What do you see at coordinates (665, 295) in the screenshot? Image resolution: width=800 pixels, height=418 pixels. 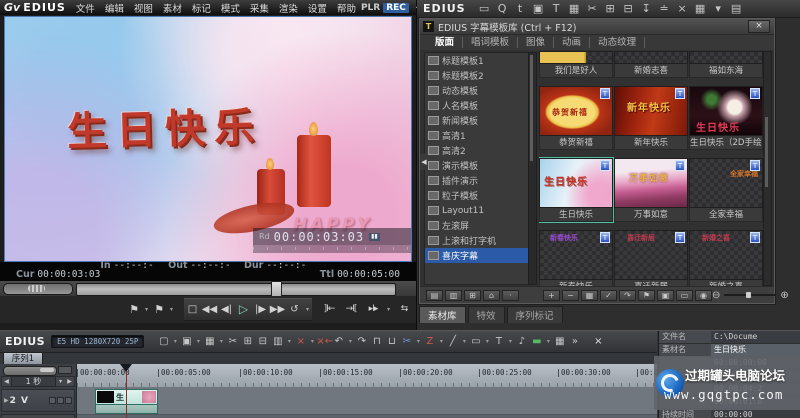 I see `style-button: ▣` at bounding box center [665, 295].